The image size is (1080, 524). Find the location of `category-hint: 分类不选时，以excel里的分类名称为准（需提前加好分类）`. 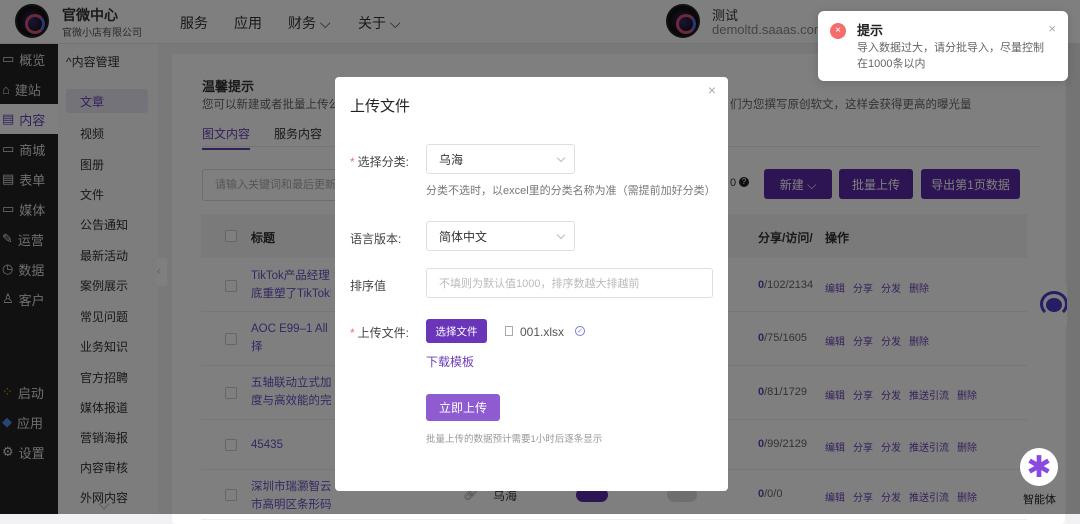

category-hint: 分类不选时，以excel里的分类名称为准（需提前加好分类） is located at coordinates (571, 191).